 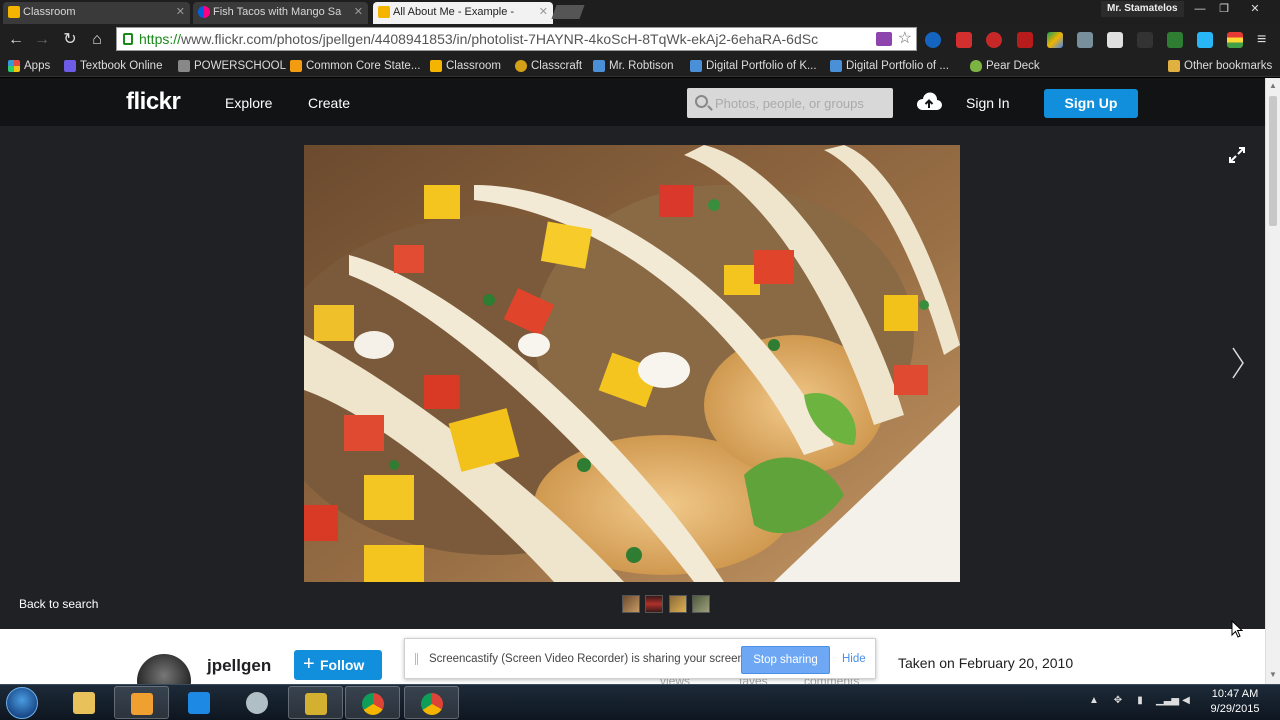 What do you see at coordinates (1272, 381) in the screenshot?
I see `page-scrollbar: ▲ ▼` at bounding box center [1272, 381].